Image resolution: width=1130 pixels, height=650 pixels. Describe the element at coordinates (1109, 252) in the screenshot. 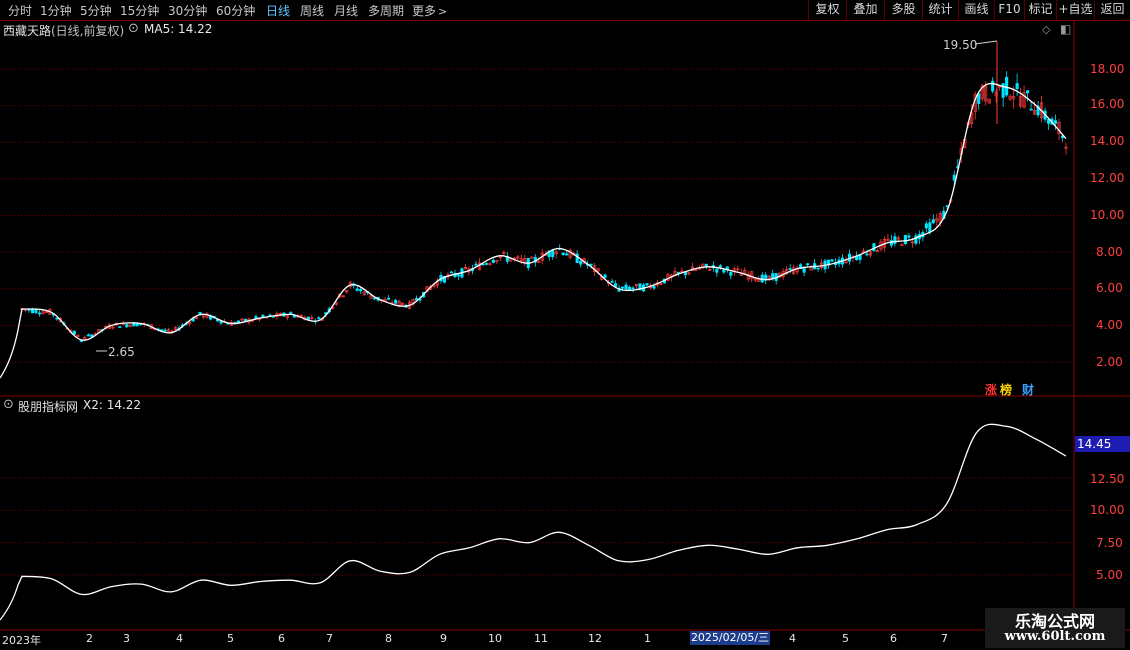

I see `y-tick: 8.00` at that location.